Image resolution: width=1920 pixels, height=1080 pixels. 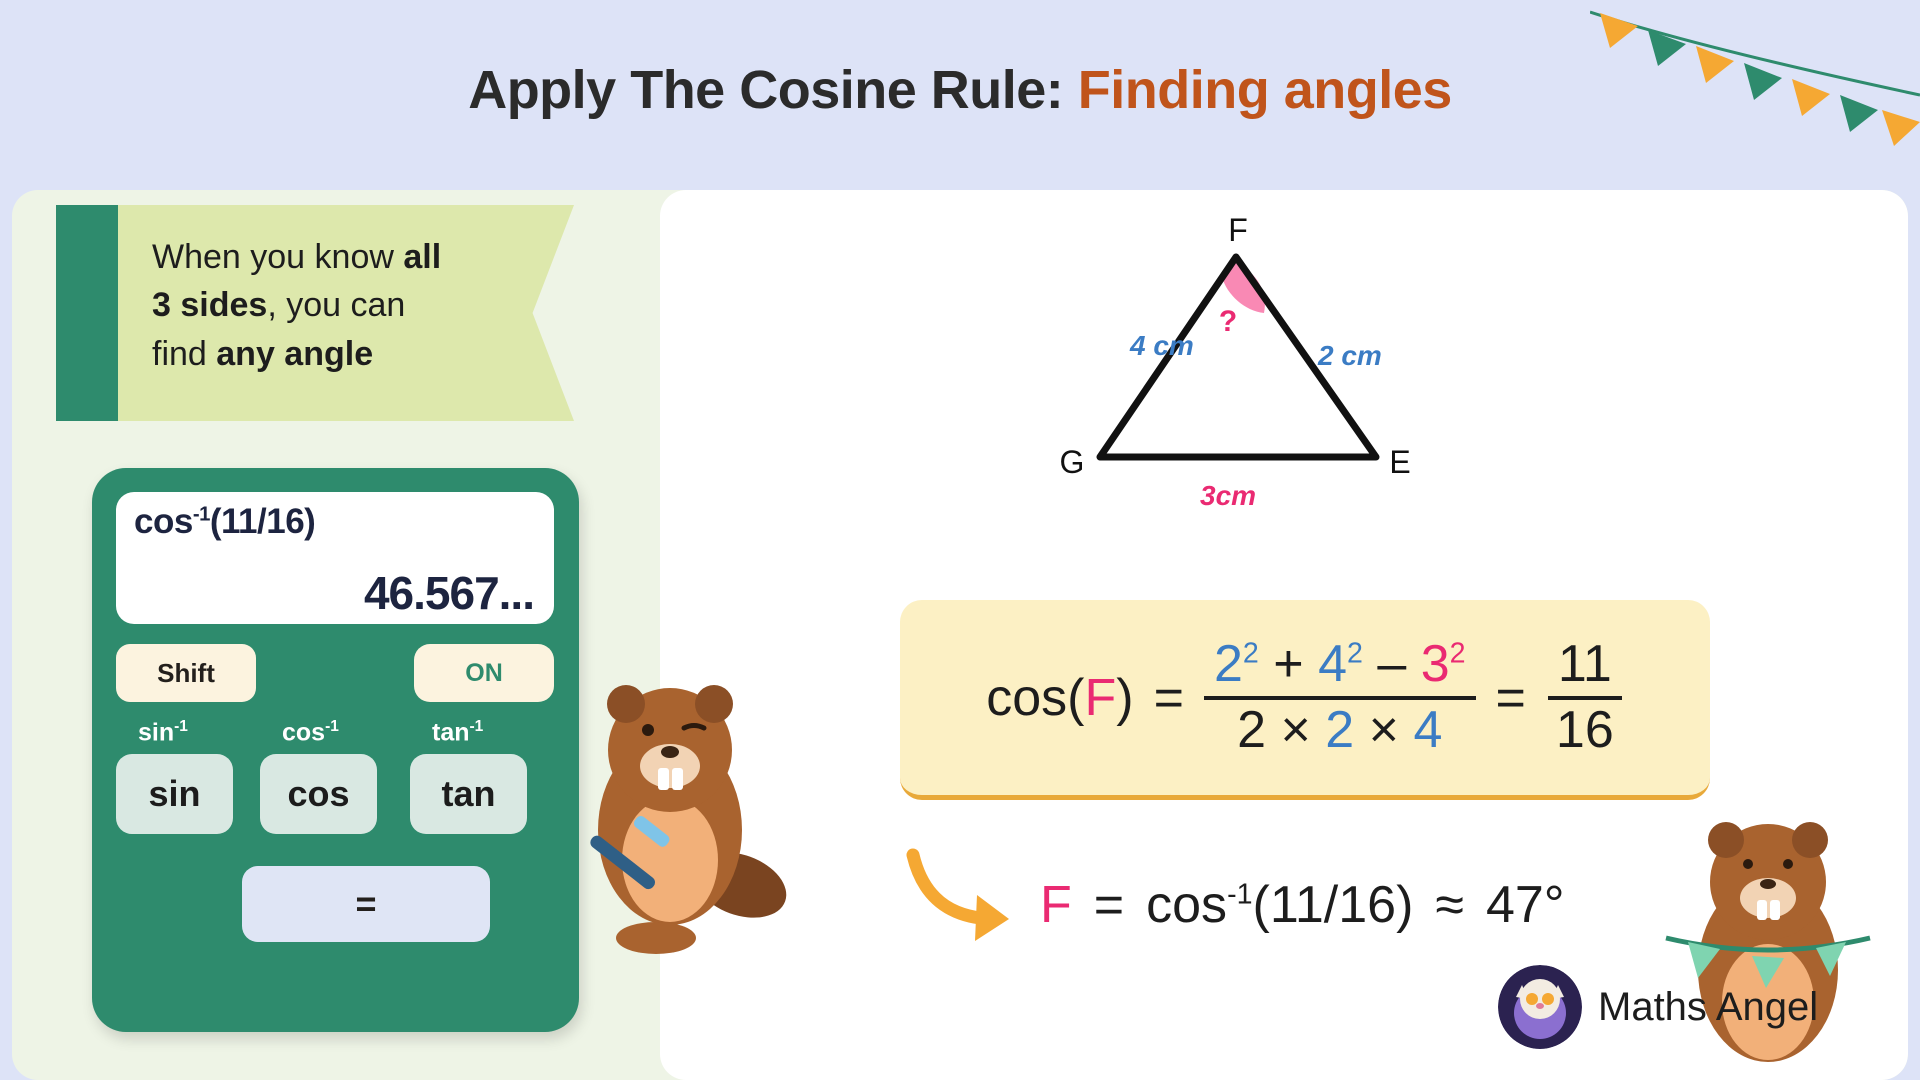 I want to click on curved-arrow-icon, so click(x=957, y=894).